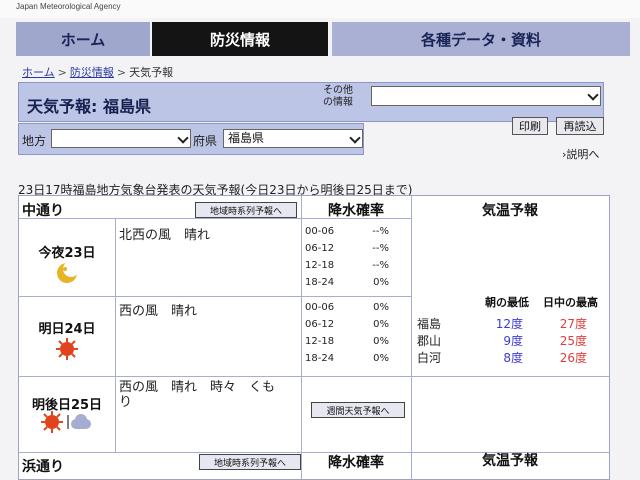 This screenshot has width=640, height=480. What do you see at coordinates (509, 324) in the screenshot?
I see `temp-min: 12度` at bounding box center [509, 324].